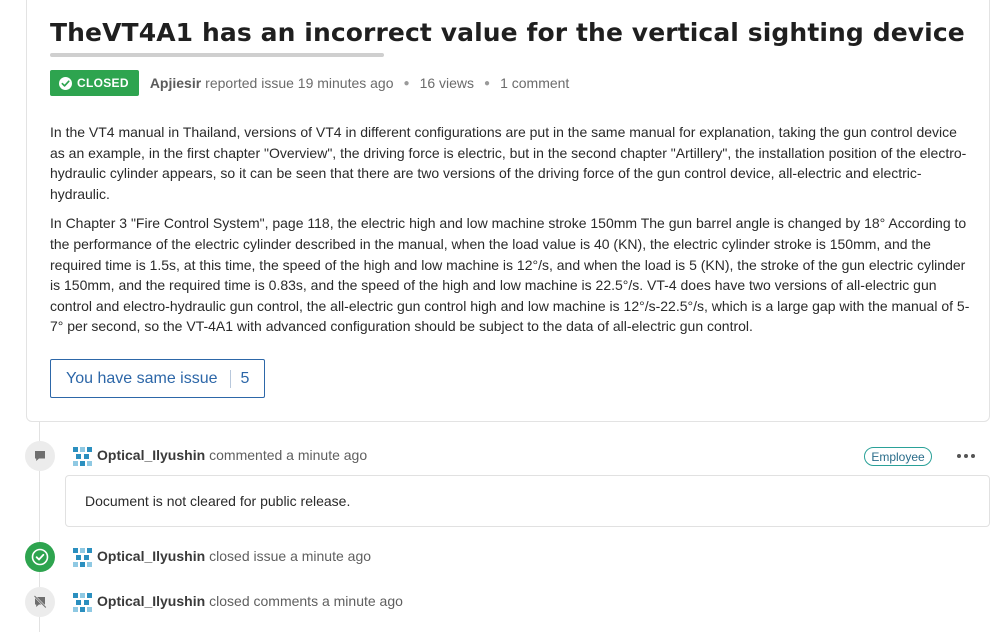 The width and height of the screenshot is (1000, 640). What do you see at coordinates (447, 83) in the screenshot?
I see `views-count: 16 views` at bounding box center [447, 83].